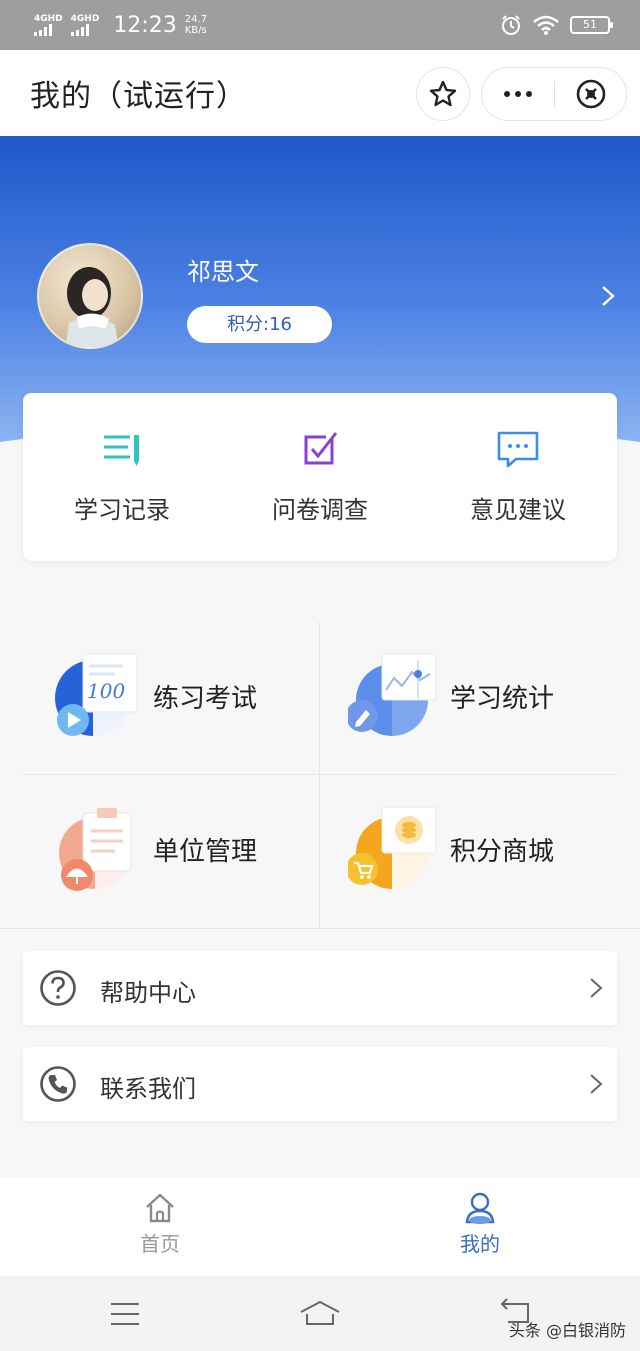 The image size is (640, 1351). What do you see at coordinates (518, 477) in the screenshot?
I see `quick-action-feedback: 意见建议` at bounding box center [518, 477].